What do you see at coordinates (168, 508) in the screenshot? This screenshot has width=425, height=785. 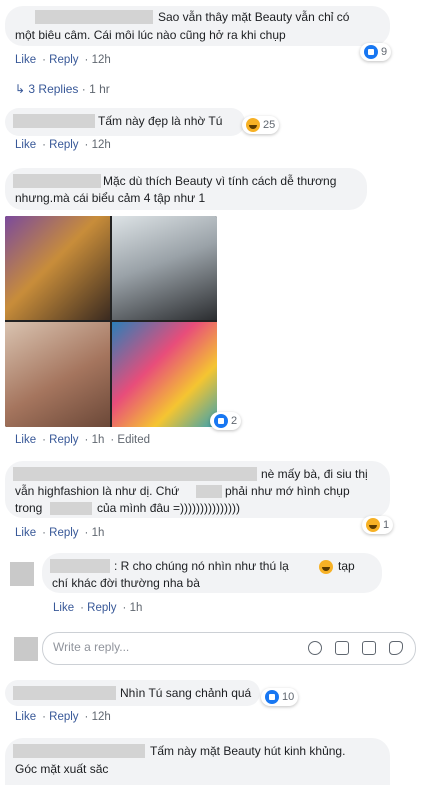 I see `comment-text: của mình đâu =)))))))))))))))` at bounding box center [168, 508].